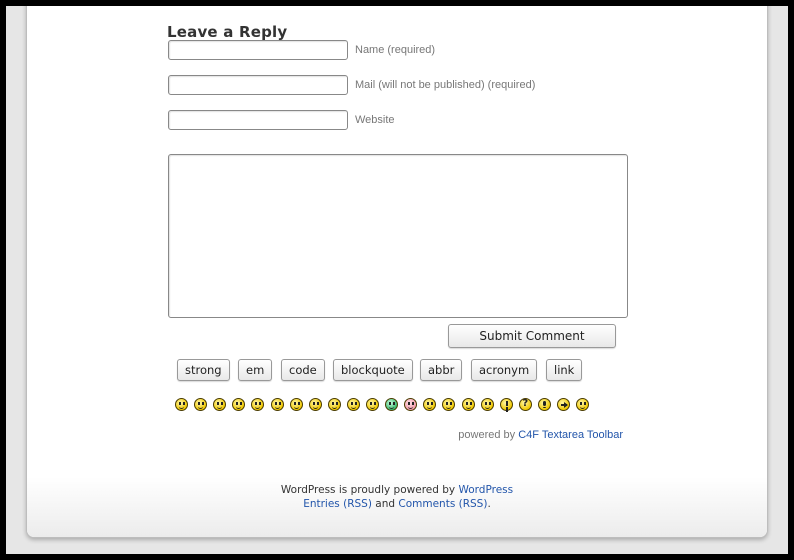 The width and height of the screenshot is (794, 560). I want to click on razz-icon, so click(353, 404).